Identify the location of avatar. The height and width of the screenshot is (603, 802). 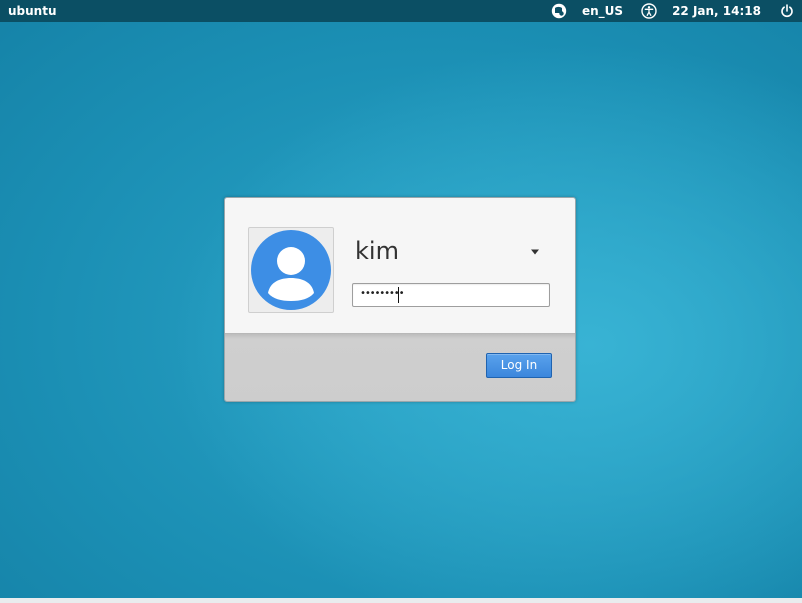
(291, 270).